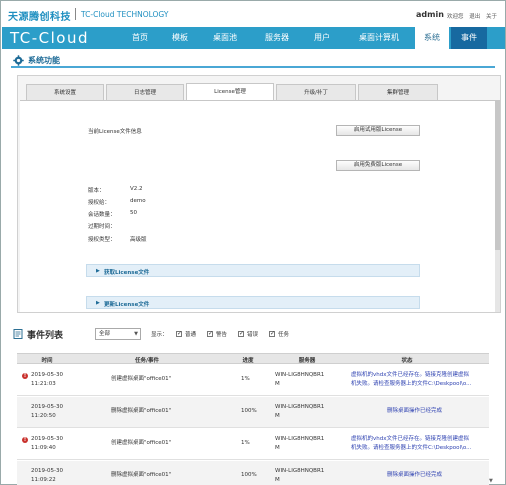  What do you see at coordinates (322, 38) in the screenshot?
I see `nav-item-users: 用户` at bounding box center [322, 38].